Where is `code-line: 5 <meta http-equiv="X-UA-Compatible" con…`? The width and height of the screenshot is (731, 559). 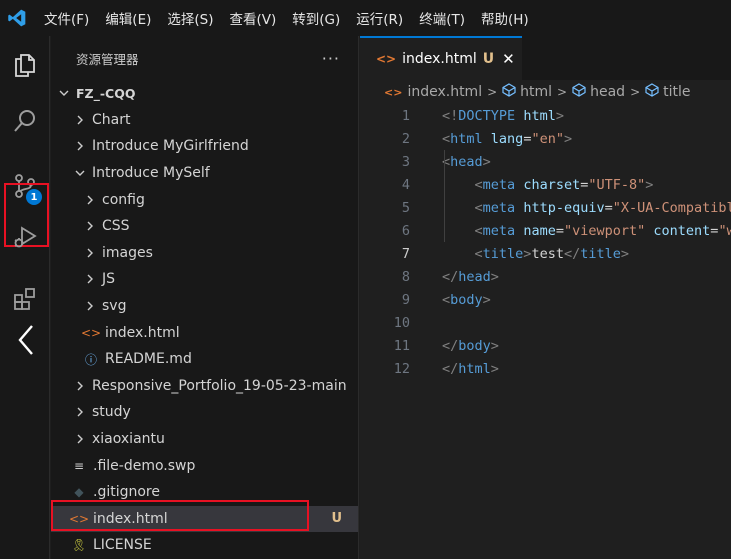 code-line: 5 <meta http-equiv="X-UA-Compatible" con… is located at coordinates (545, 207).